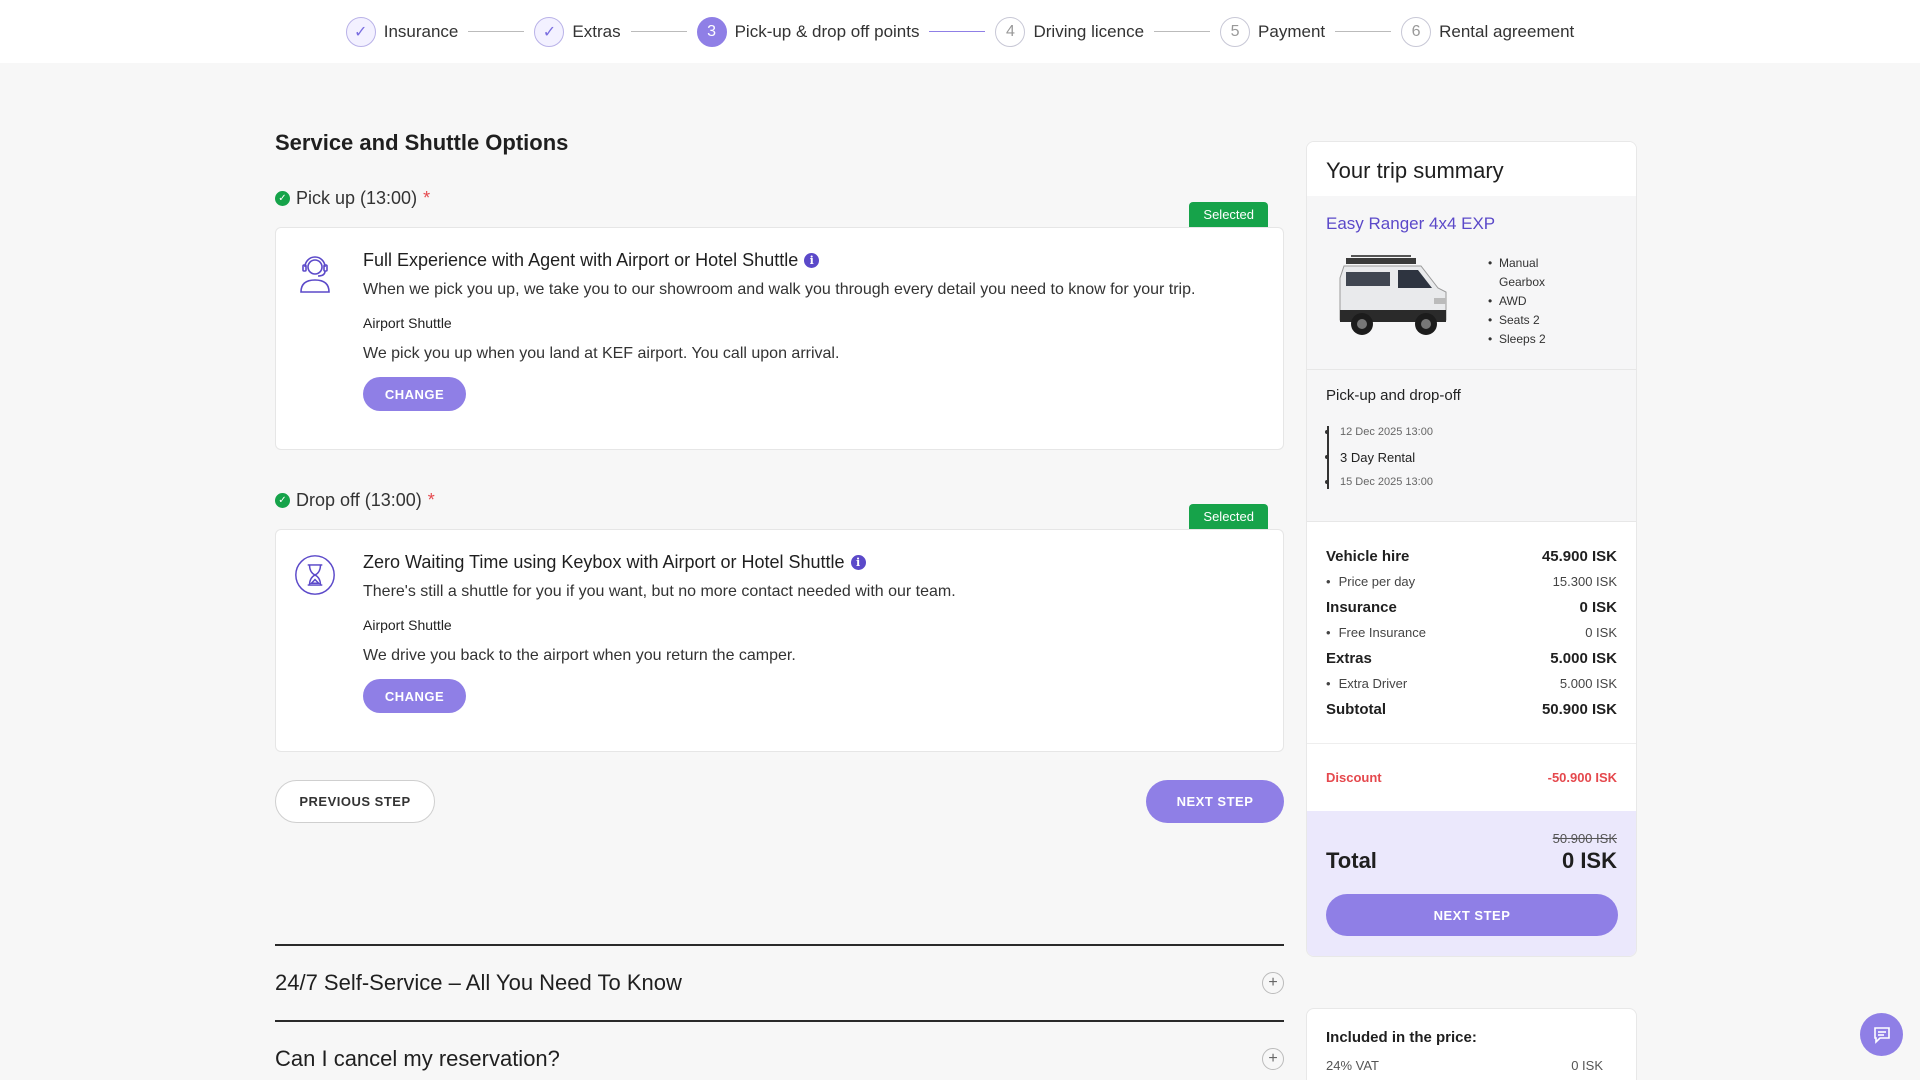  What do you see at coordinates (1472, 915) in the screenshot?
I see `sidebar-next-step-button: NEXT STEP` at bounding box center [1472, 915].